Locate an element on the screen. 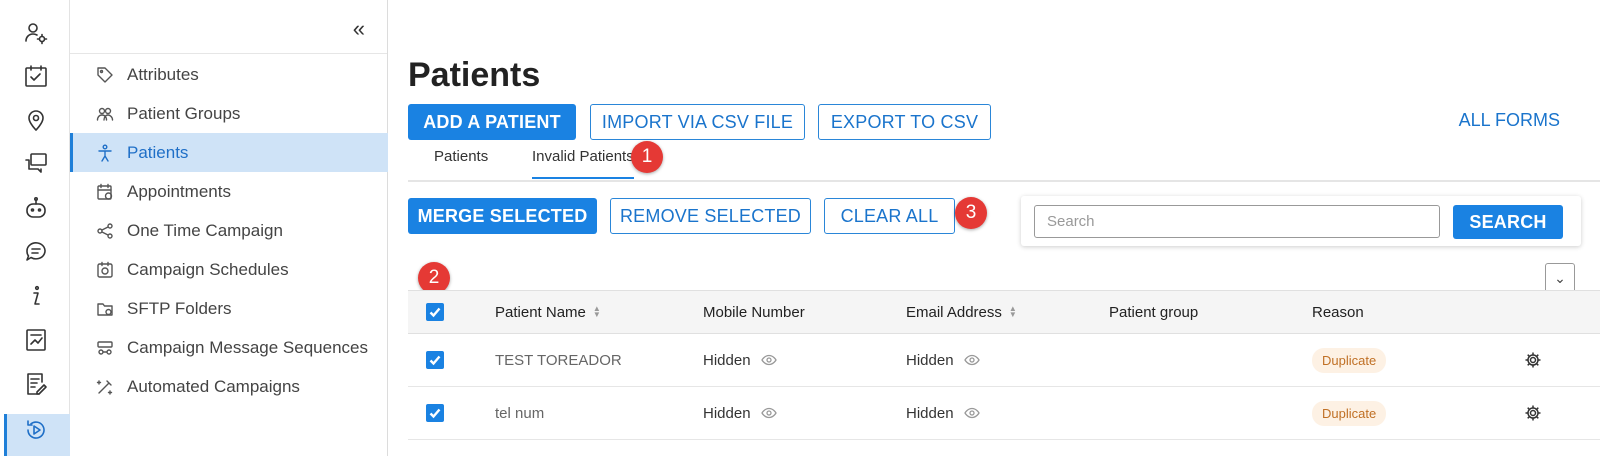  icon-rail is located at coordinates (35, 228).